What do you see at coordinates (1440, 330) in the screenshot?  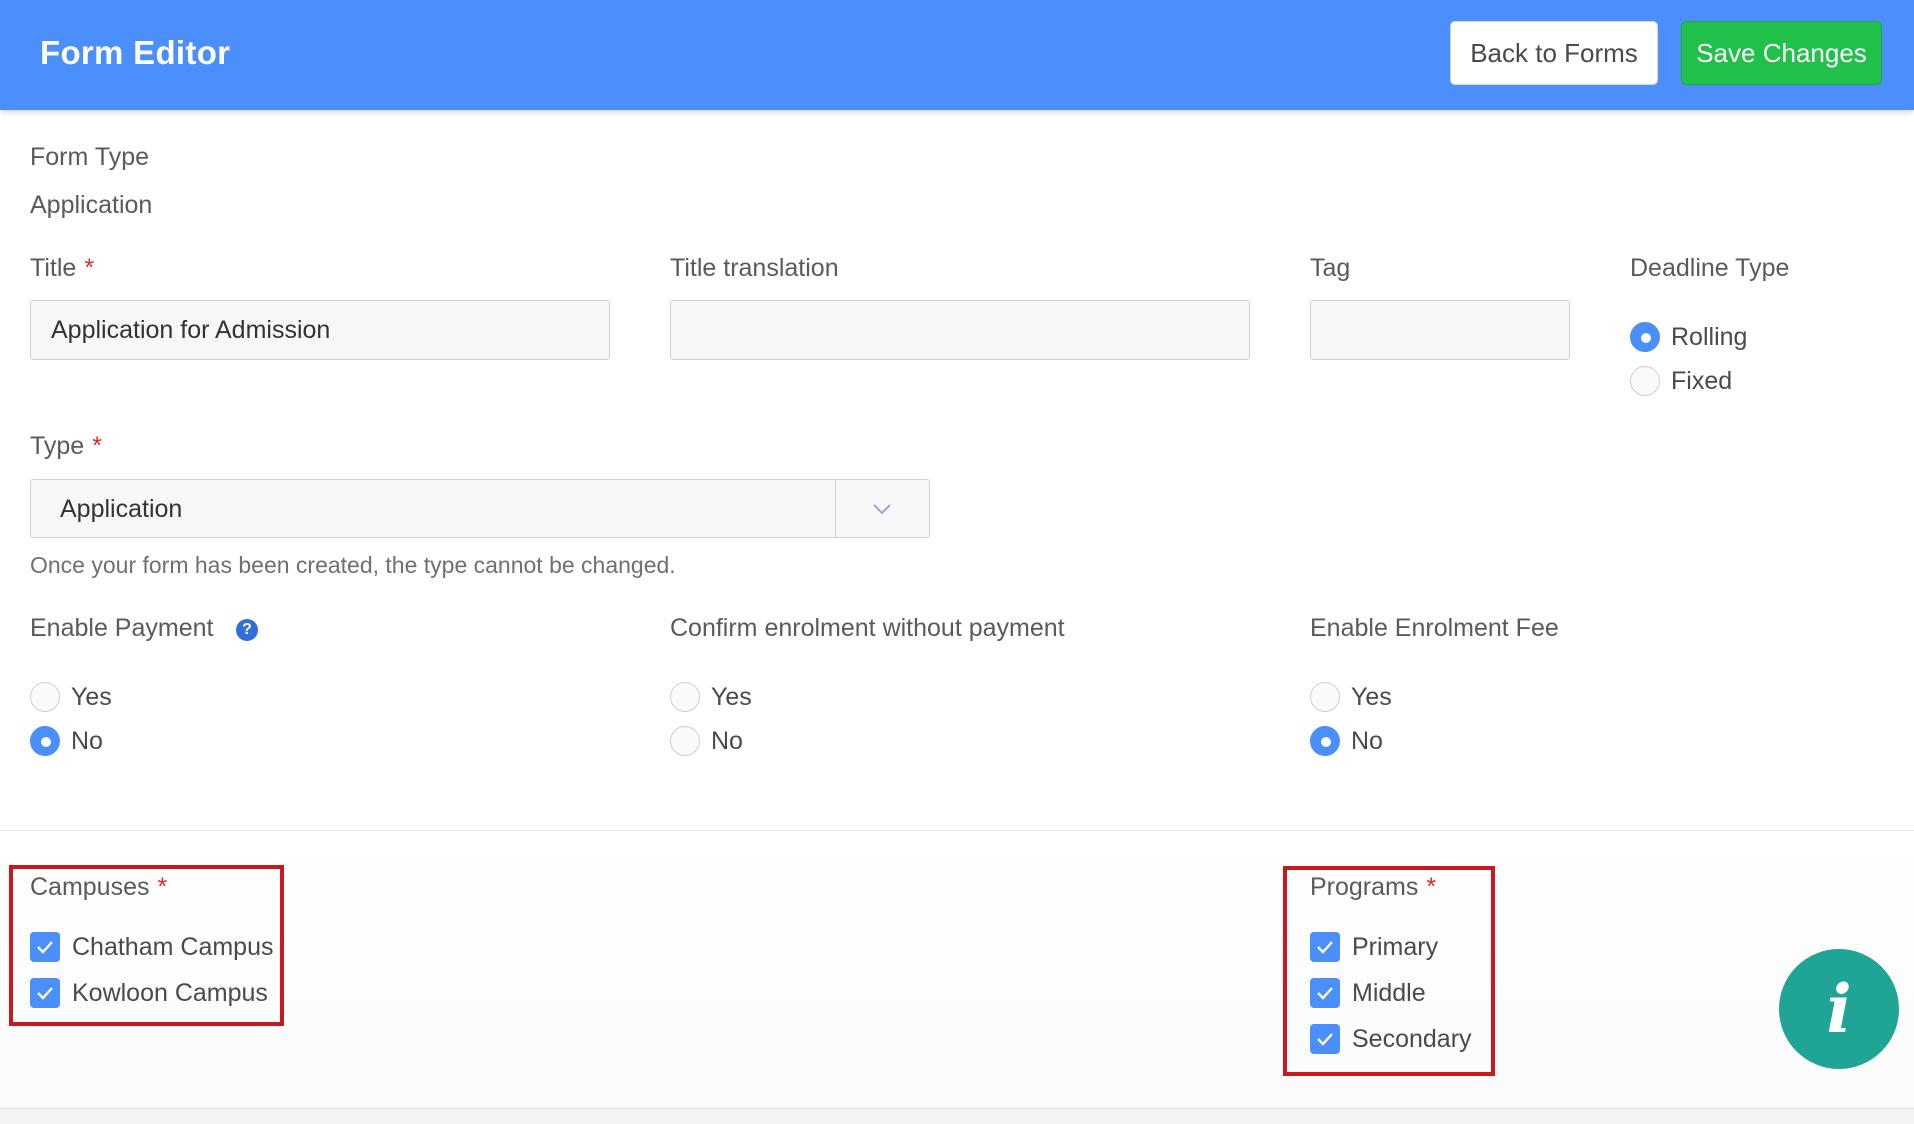 I see `tag-input` at bounding box center [1440, 330].